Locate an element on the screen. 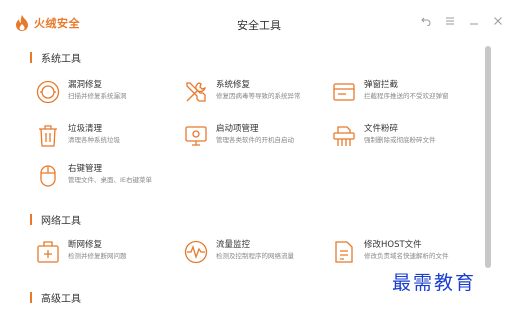  tool-name: 系统修复 is located at coordinates (233, 85).